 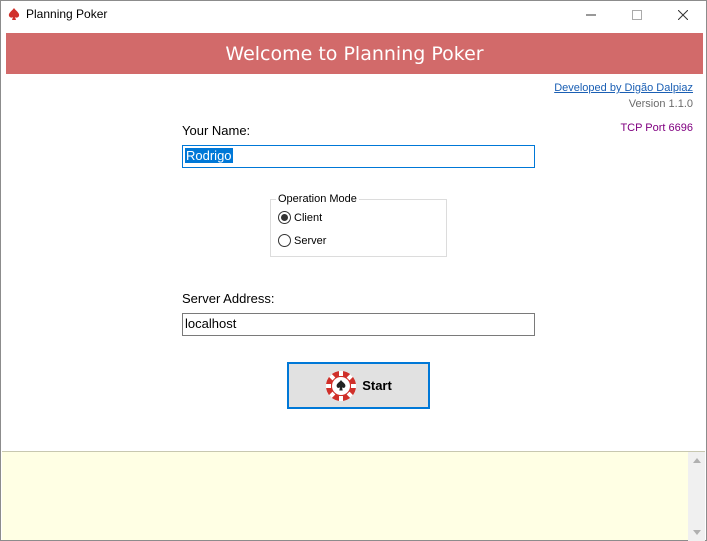 What do you see at coordinates (696, 460) in the screenshot?
I see `scroll-up-icon` at bounding box center [696, 460].